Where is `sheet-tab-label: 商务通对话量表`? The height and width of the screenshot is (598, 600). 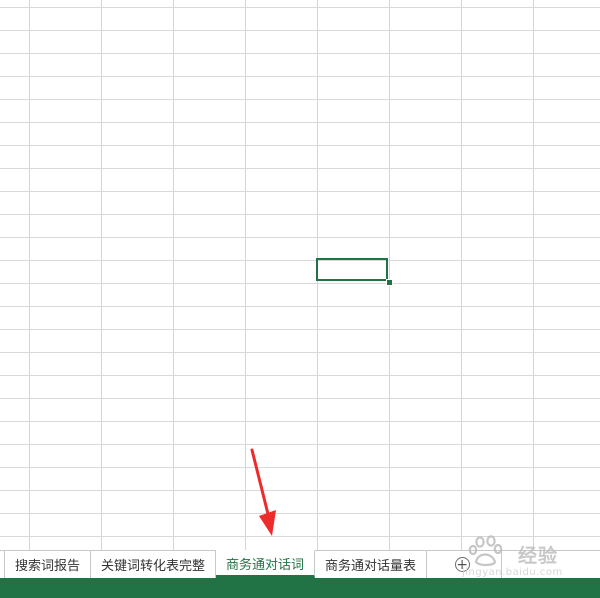
sheet-tab-label: 商务通对话量表 is located at coordinates (371, 566).